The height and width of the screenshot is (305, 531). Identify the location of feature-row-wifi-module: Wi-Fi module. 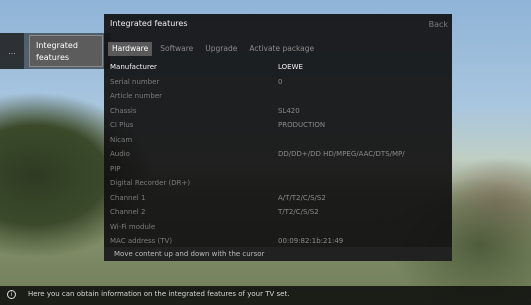
(280, 227).